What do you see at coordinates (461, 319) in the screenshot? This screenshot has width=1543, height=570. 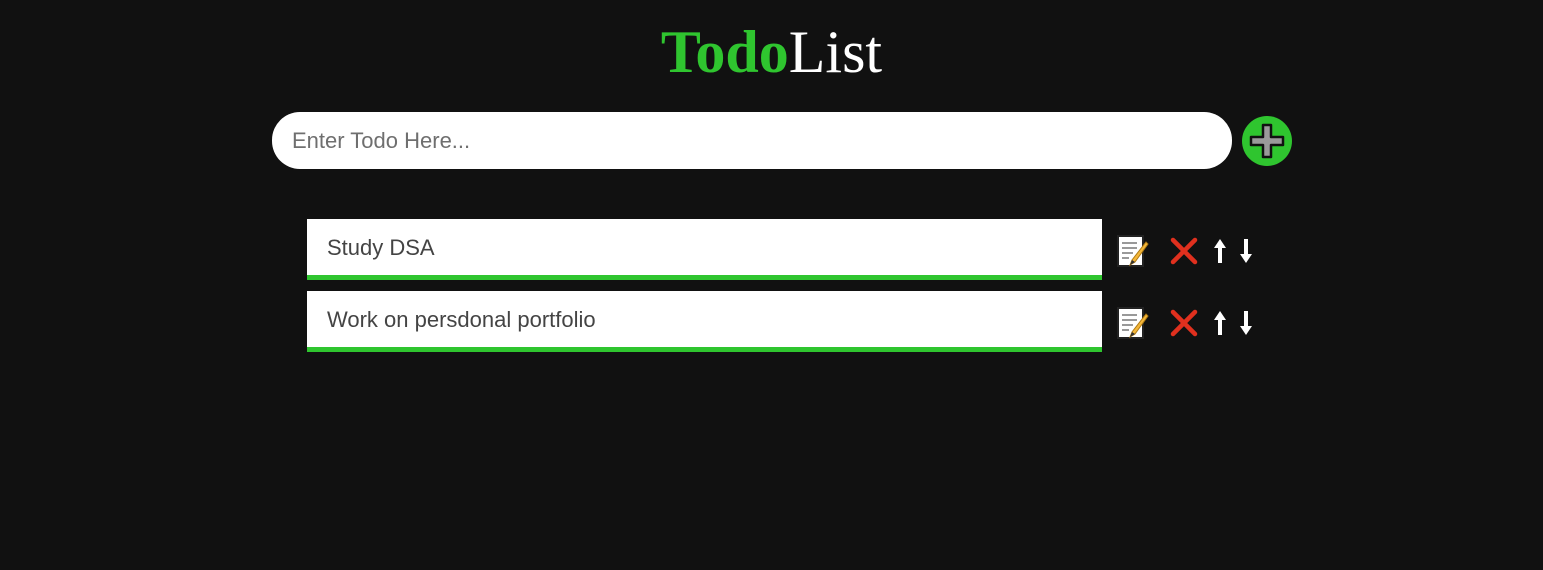 I see `todo-item-text: Work on persdonal portfolio` at bounding box center [461, 319].